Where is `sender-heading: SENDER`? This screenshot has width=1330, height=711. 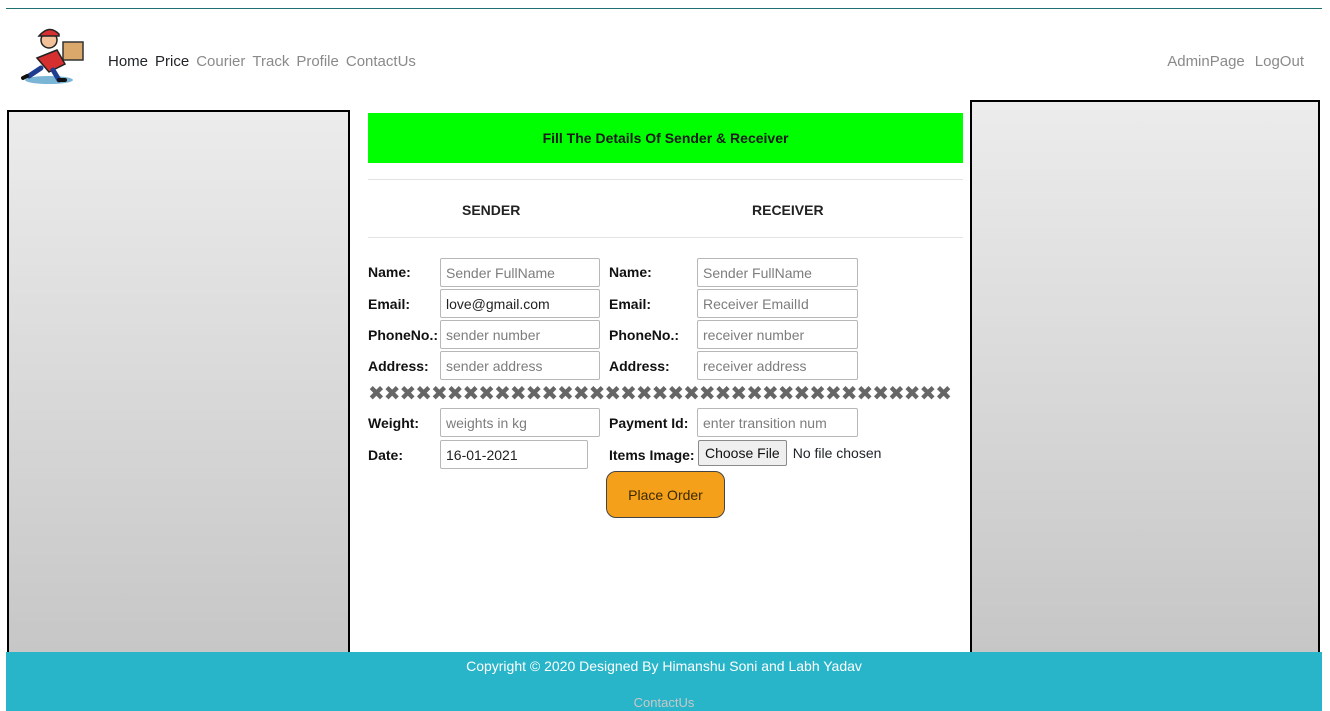
sender-heading: SENDER is located at coordinates (491, 210).